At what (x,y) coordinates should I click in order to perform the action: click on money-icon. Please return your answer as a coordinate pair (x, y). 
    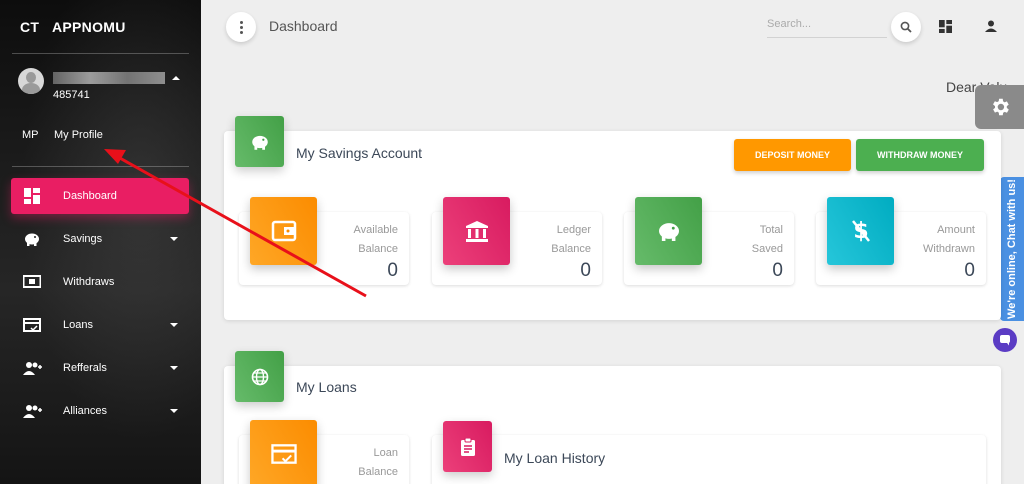
    Looking at the image, I should click on (32, 282).